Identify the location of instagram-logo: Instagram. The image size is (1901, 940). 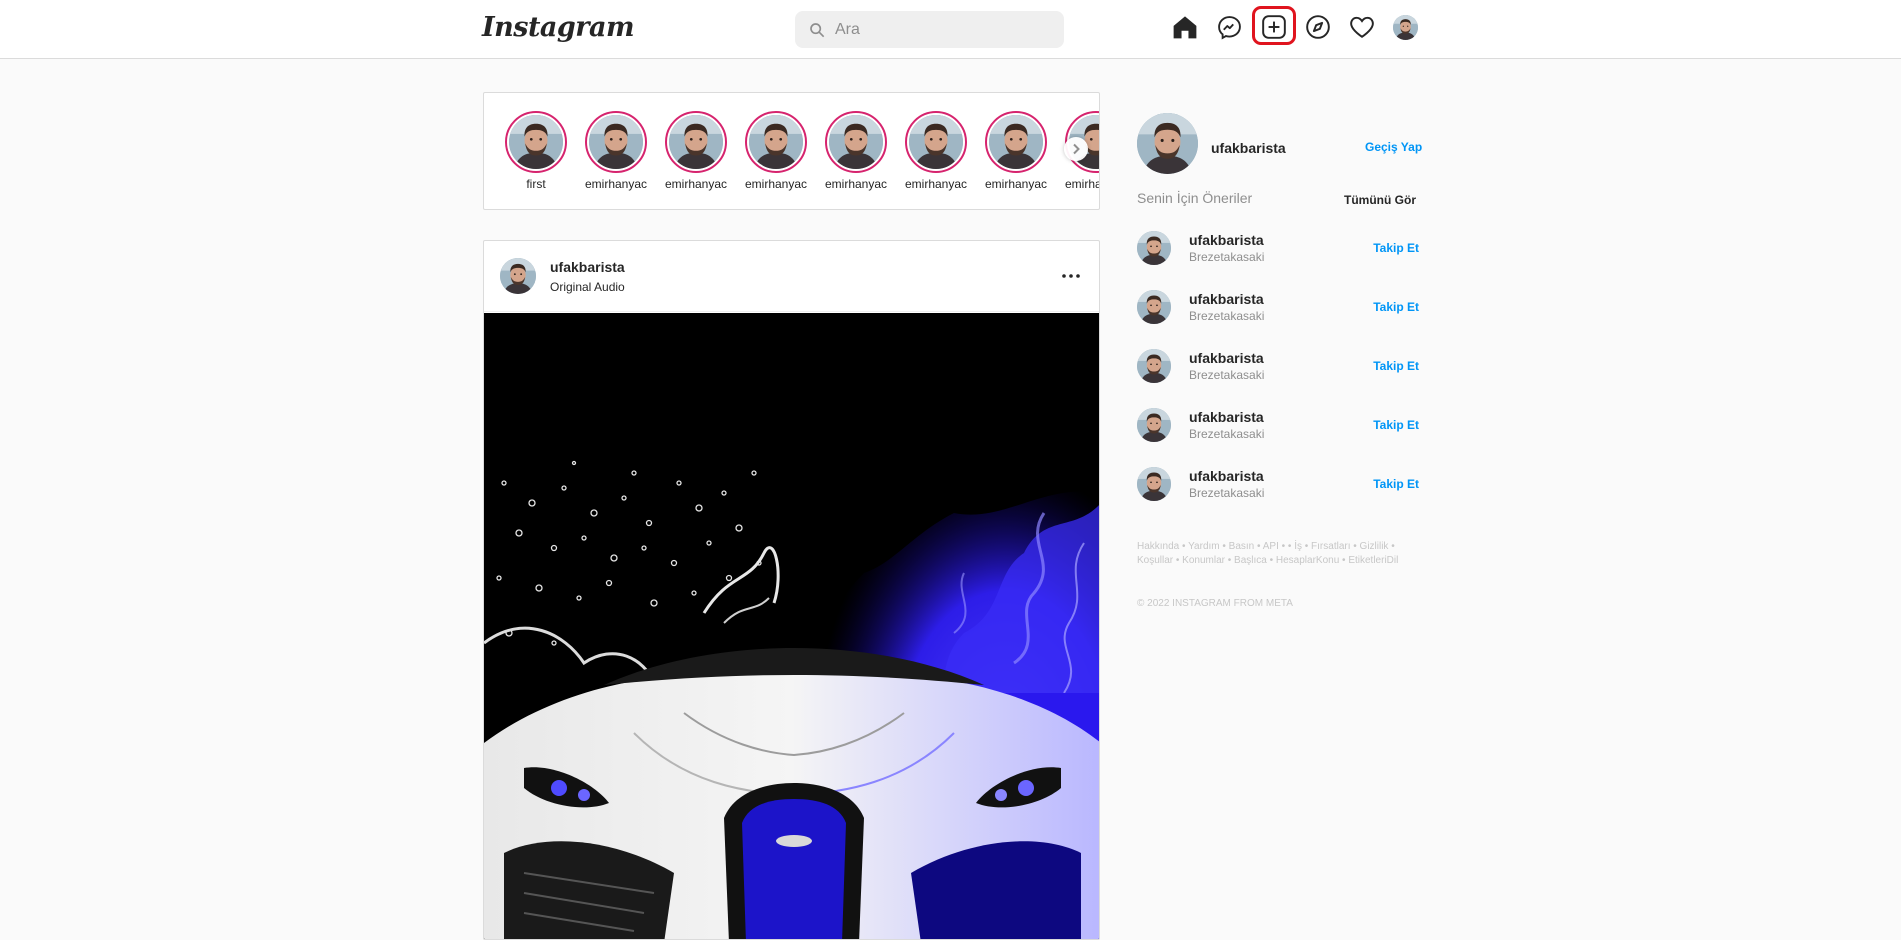
(558, 27).